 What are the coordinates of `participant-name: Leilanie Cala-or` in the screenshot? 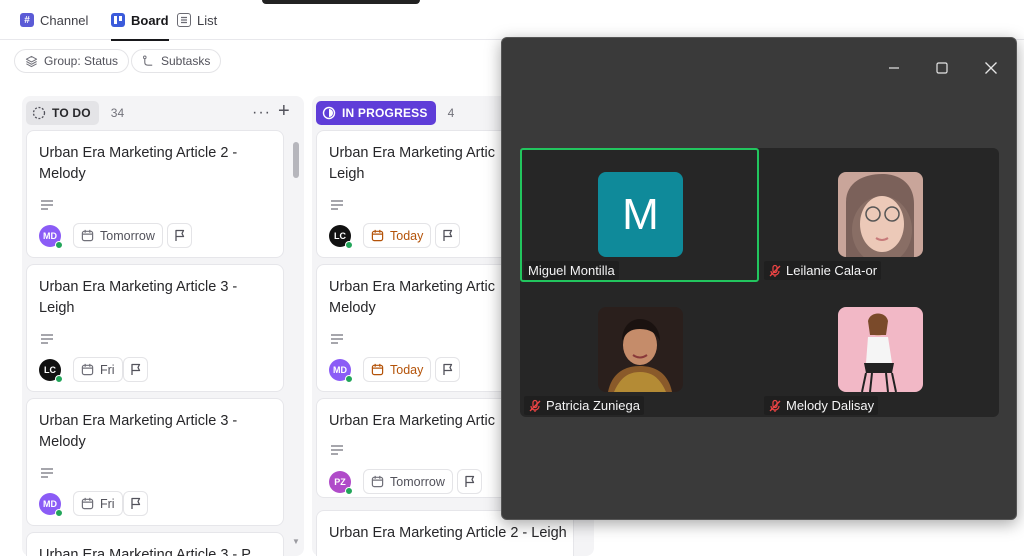 It's located at (832, 270).